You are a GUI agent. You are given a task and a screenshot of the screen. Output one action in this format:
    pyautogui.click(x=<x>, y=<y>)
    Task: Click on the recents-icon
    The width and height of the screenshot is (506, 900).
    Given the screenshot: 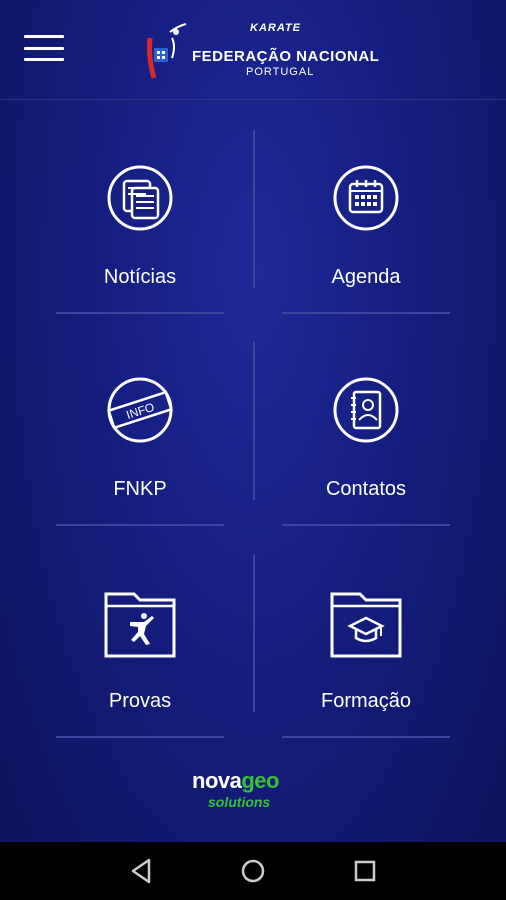 What is the action you would take?
    pyautogui.click(x=365, y=871)
    